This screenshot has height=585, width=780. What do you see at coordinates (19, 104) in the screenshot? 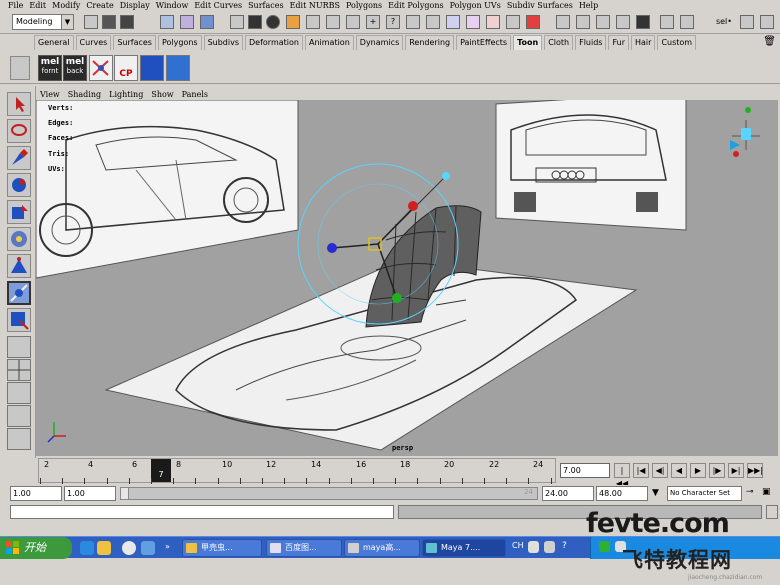
I see `select-tool-icon` at bounding box center [19, 104].